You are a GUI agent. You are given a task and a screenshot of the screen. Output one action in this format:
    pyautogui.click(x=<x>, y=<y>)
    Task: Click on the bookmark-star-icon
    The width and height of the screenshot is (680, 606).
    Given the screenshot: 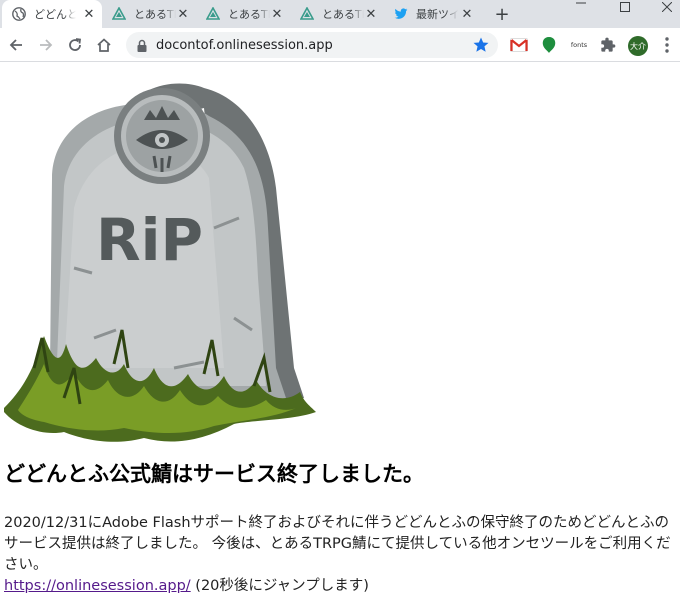 What is the action you would take?
    pyautogui.click(x=481, y=47)
    